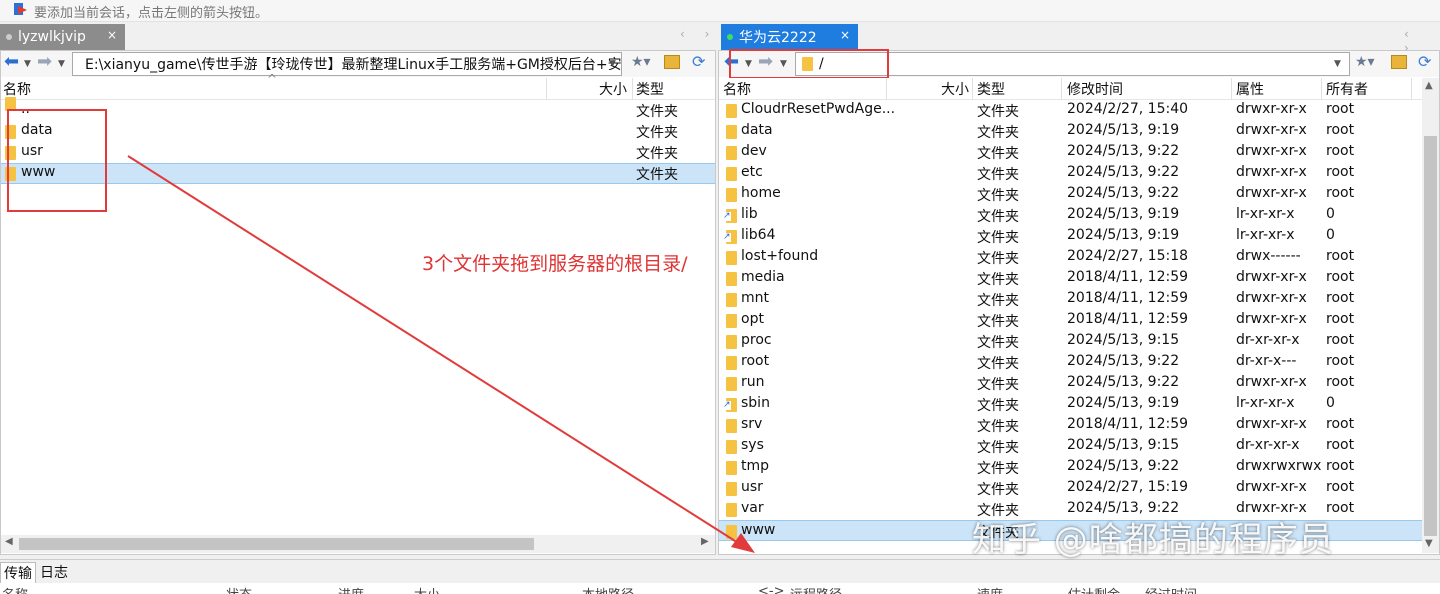 The image size is (1440, 594). What do you see at coordinates (15, 589) in the screenshot?
I see `column-header: 名称` at bounding box center [15, 589].